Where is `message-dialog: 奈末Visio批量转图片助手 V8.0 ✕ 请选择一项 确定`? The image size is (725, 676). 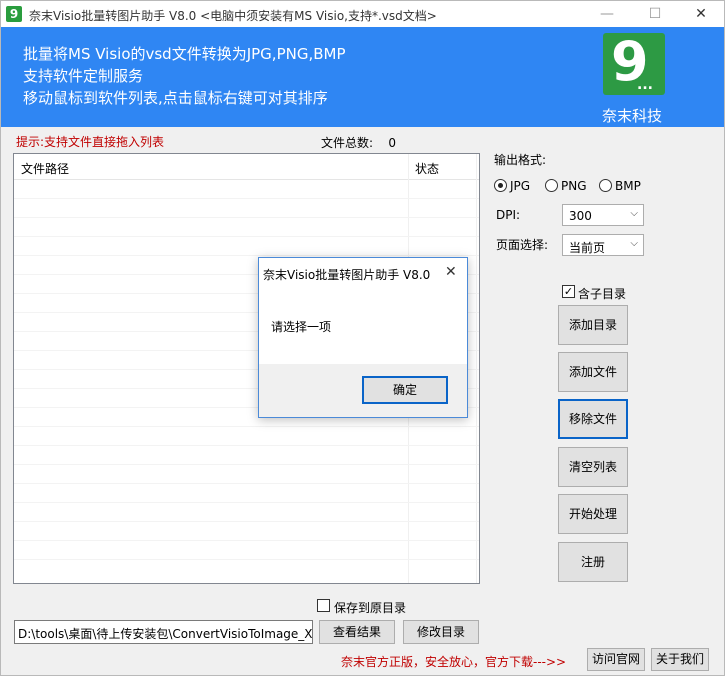
message-dialog: 奈末Visio批量转图片助手 V8.0 ✕ 请选择一项 确定 is located at coordinates (363, 337).